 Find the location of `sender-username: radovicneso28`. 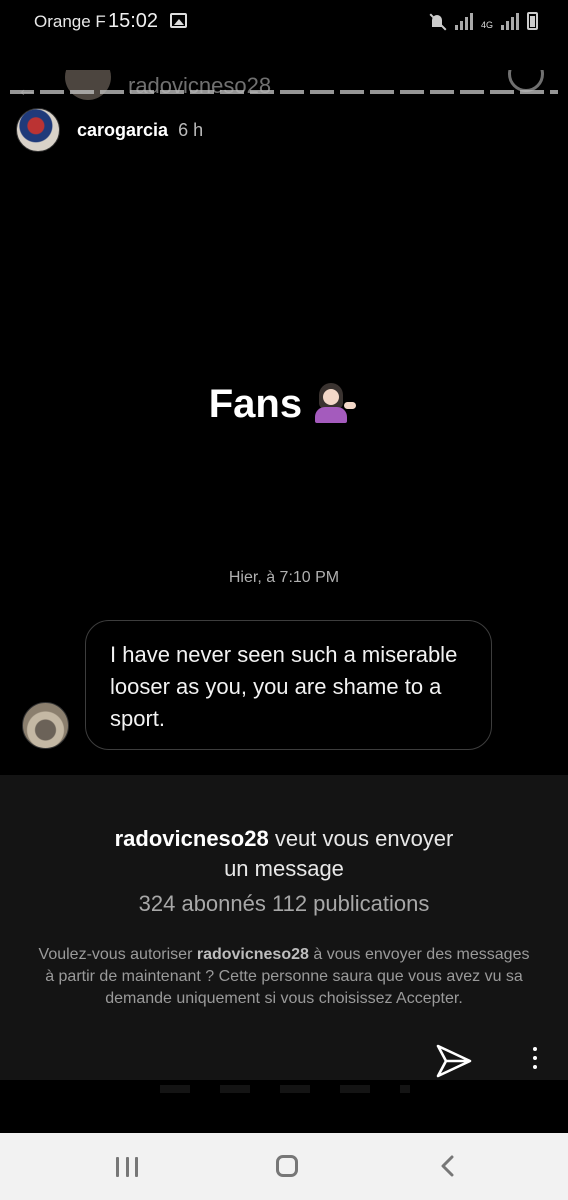

sender-username: radovicneso28 is located at coordinates (200, 85).